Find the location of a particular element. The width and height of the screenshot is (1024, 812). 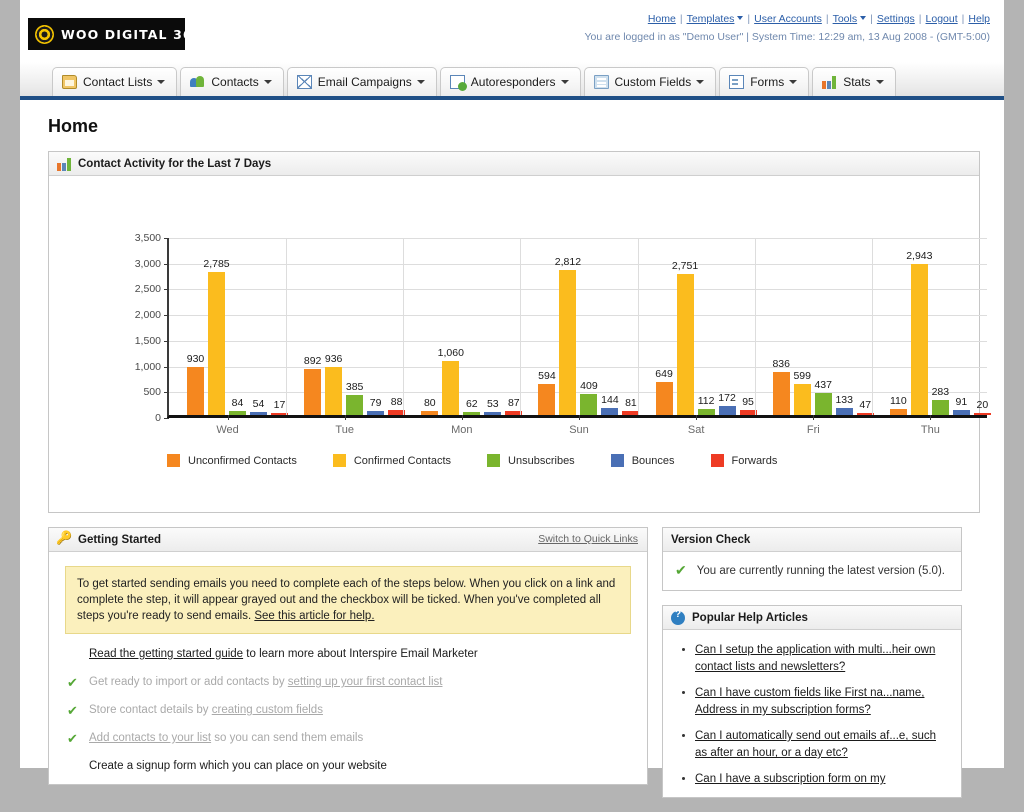

chart-bar: 1,060 is located at coordinates (451, 381).